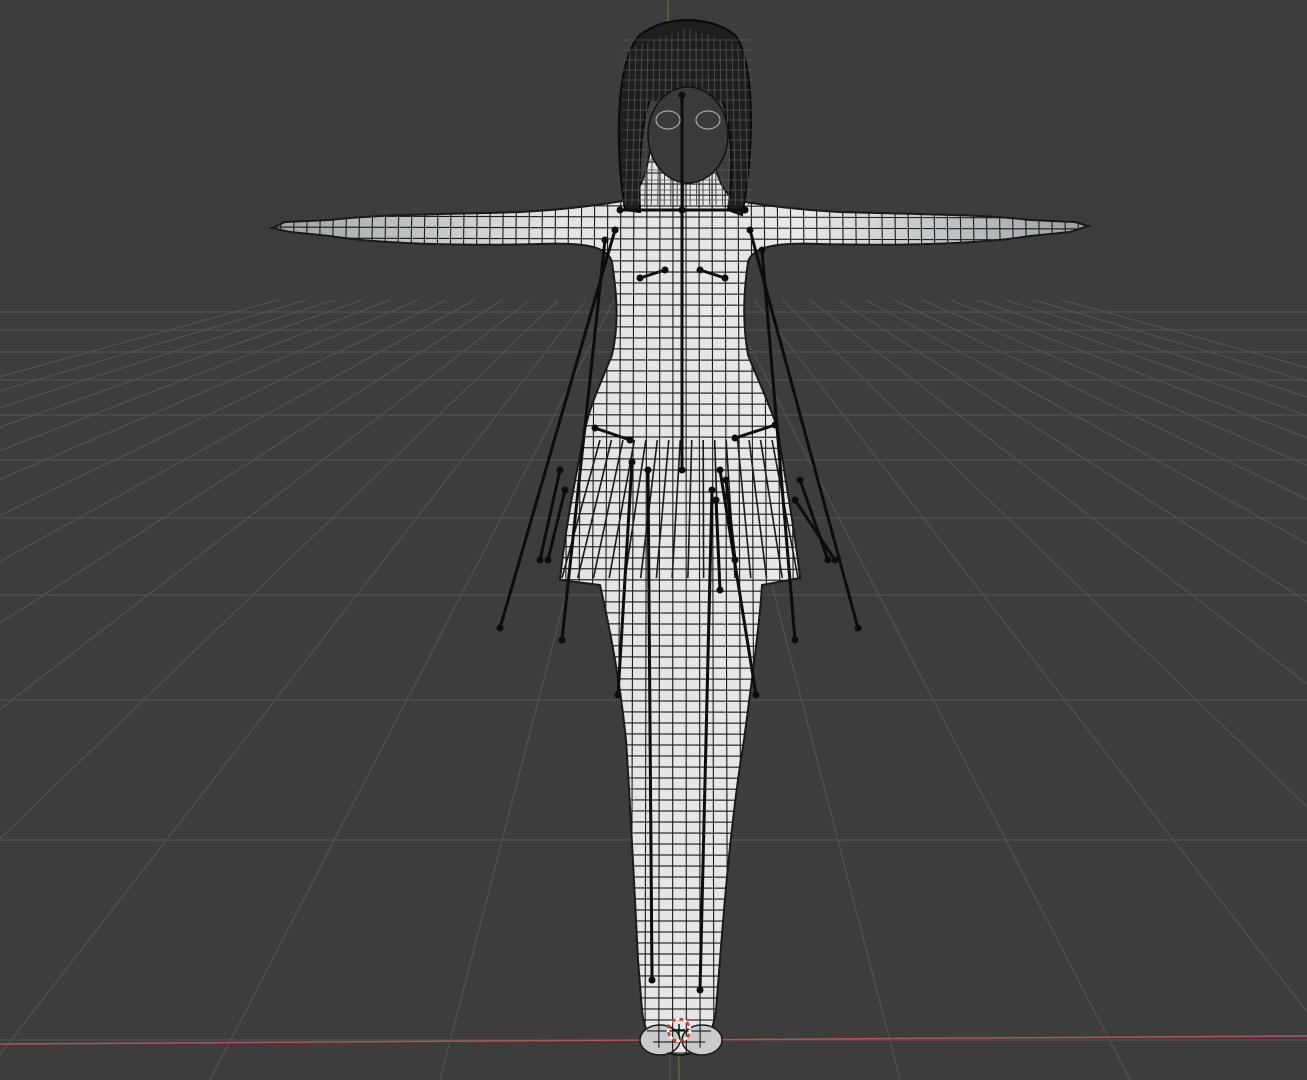 Image resolution: width=1307 pixels, height=1080 pixels. What do you see at coordinates (688, 135) in the screenshot?
I see `face-mesh` at bounding box center [688, 135].